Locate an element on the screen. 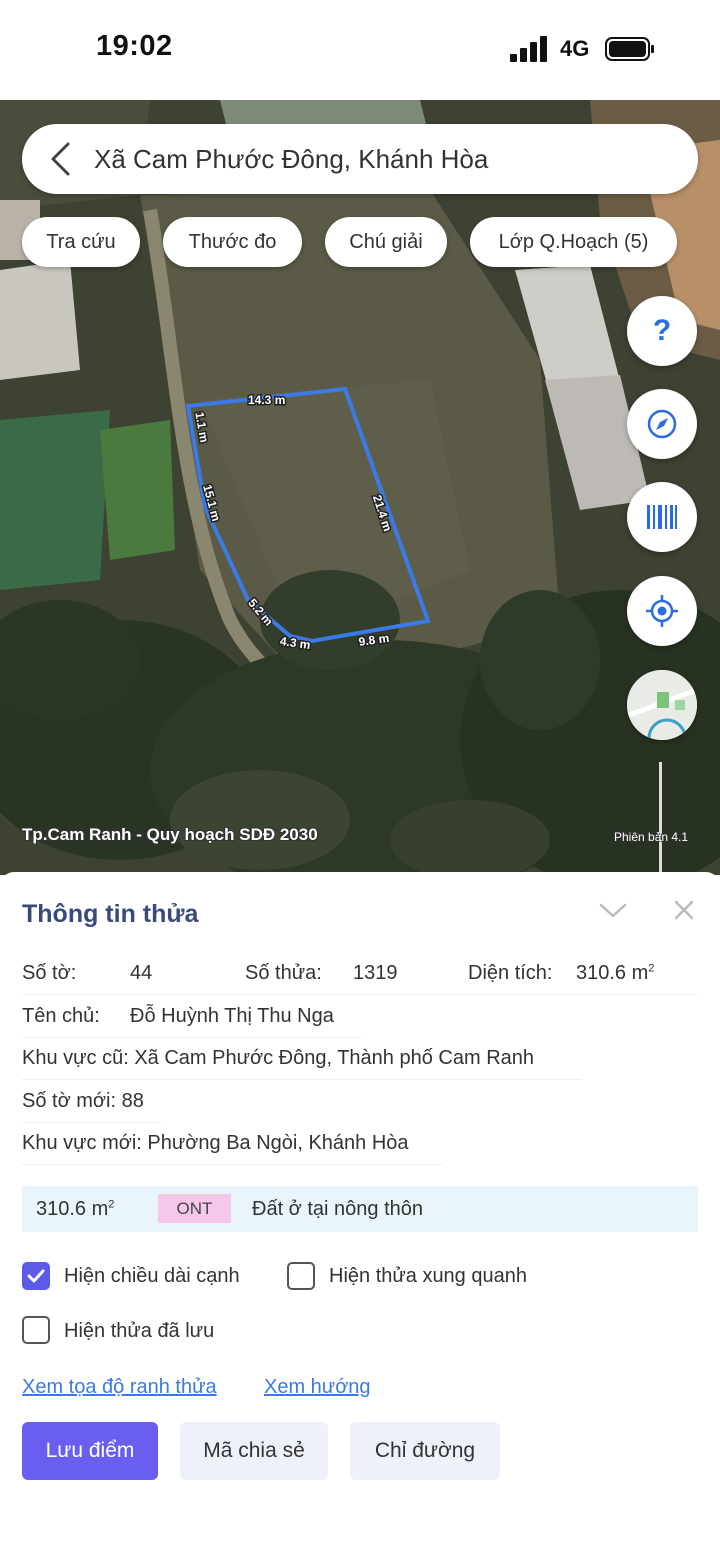  land-code-badge: ONT is located at coordinates (194, 1208).